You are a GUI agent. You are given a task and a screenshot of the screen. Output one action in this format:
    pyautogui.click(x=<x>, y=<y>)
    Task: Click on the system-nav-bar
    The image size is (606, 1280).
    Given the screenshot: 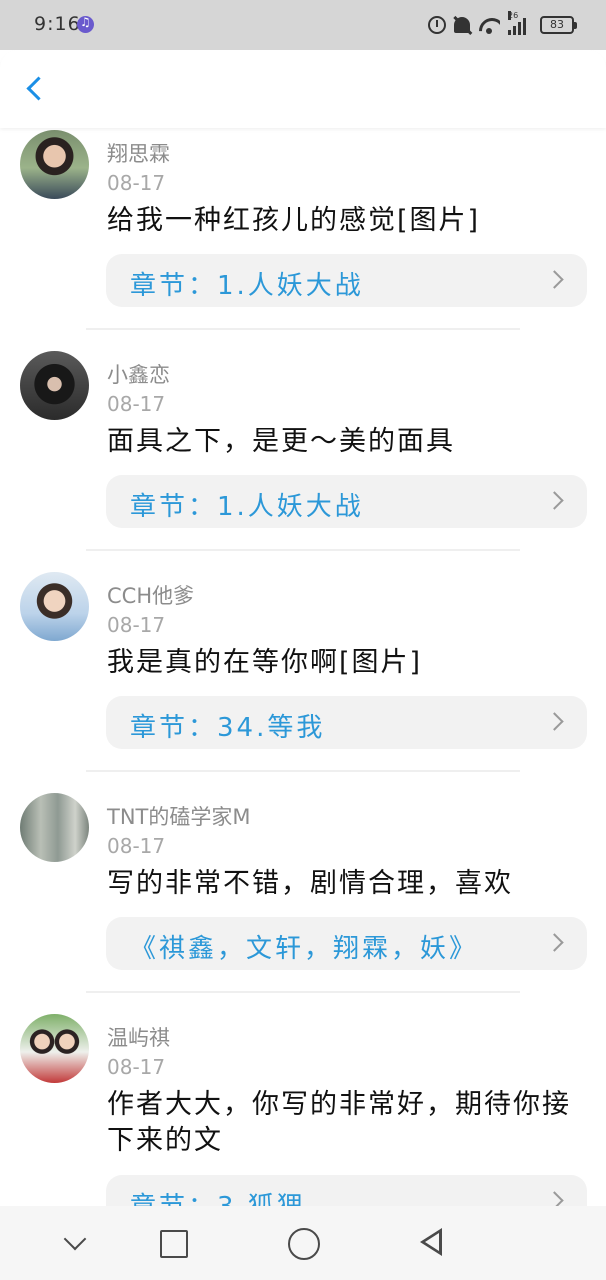 What is the action you would take?
    pyautogui.click(x=303, y=1243)
    